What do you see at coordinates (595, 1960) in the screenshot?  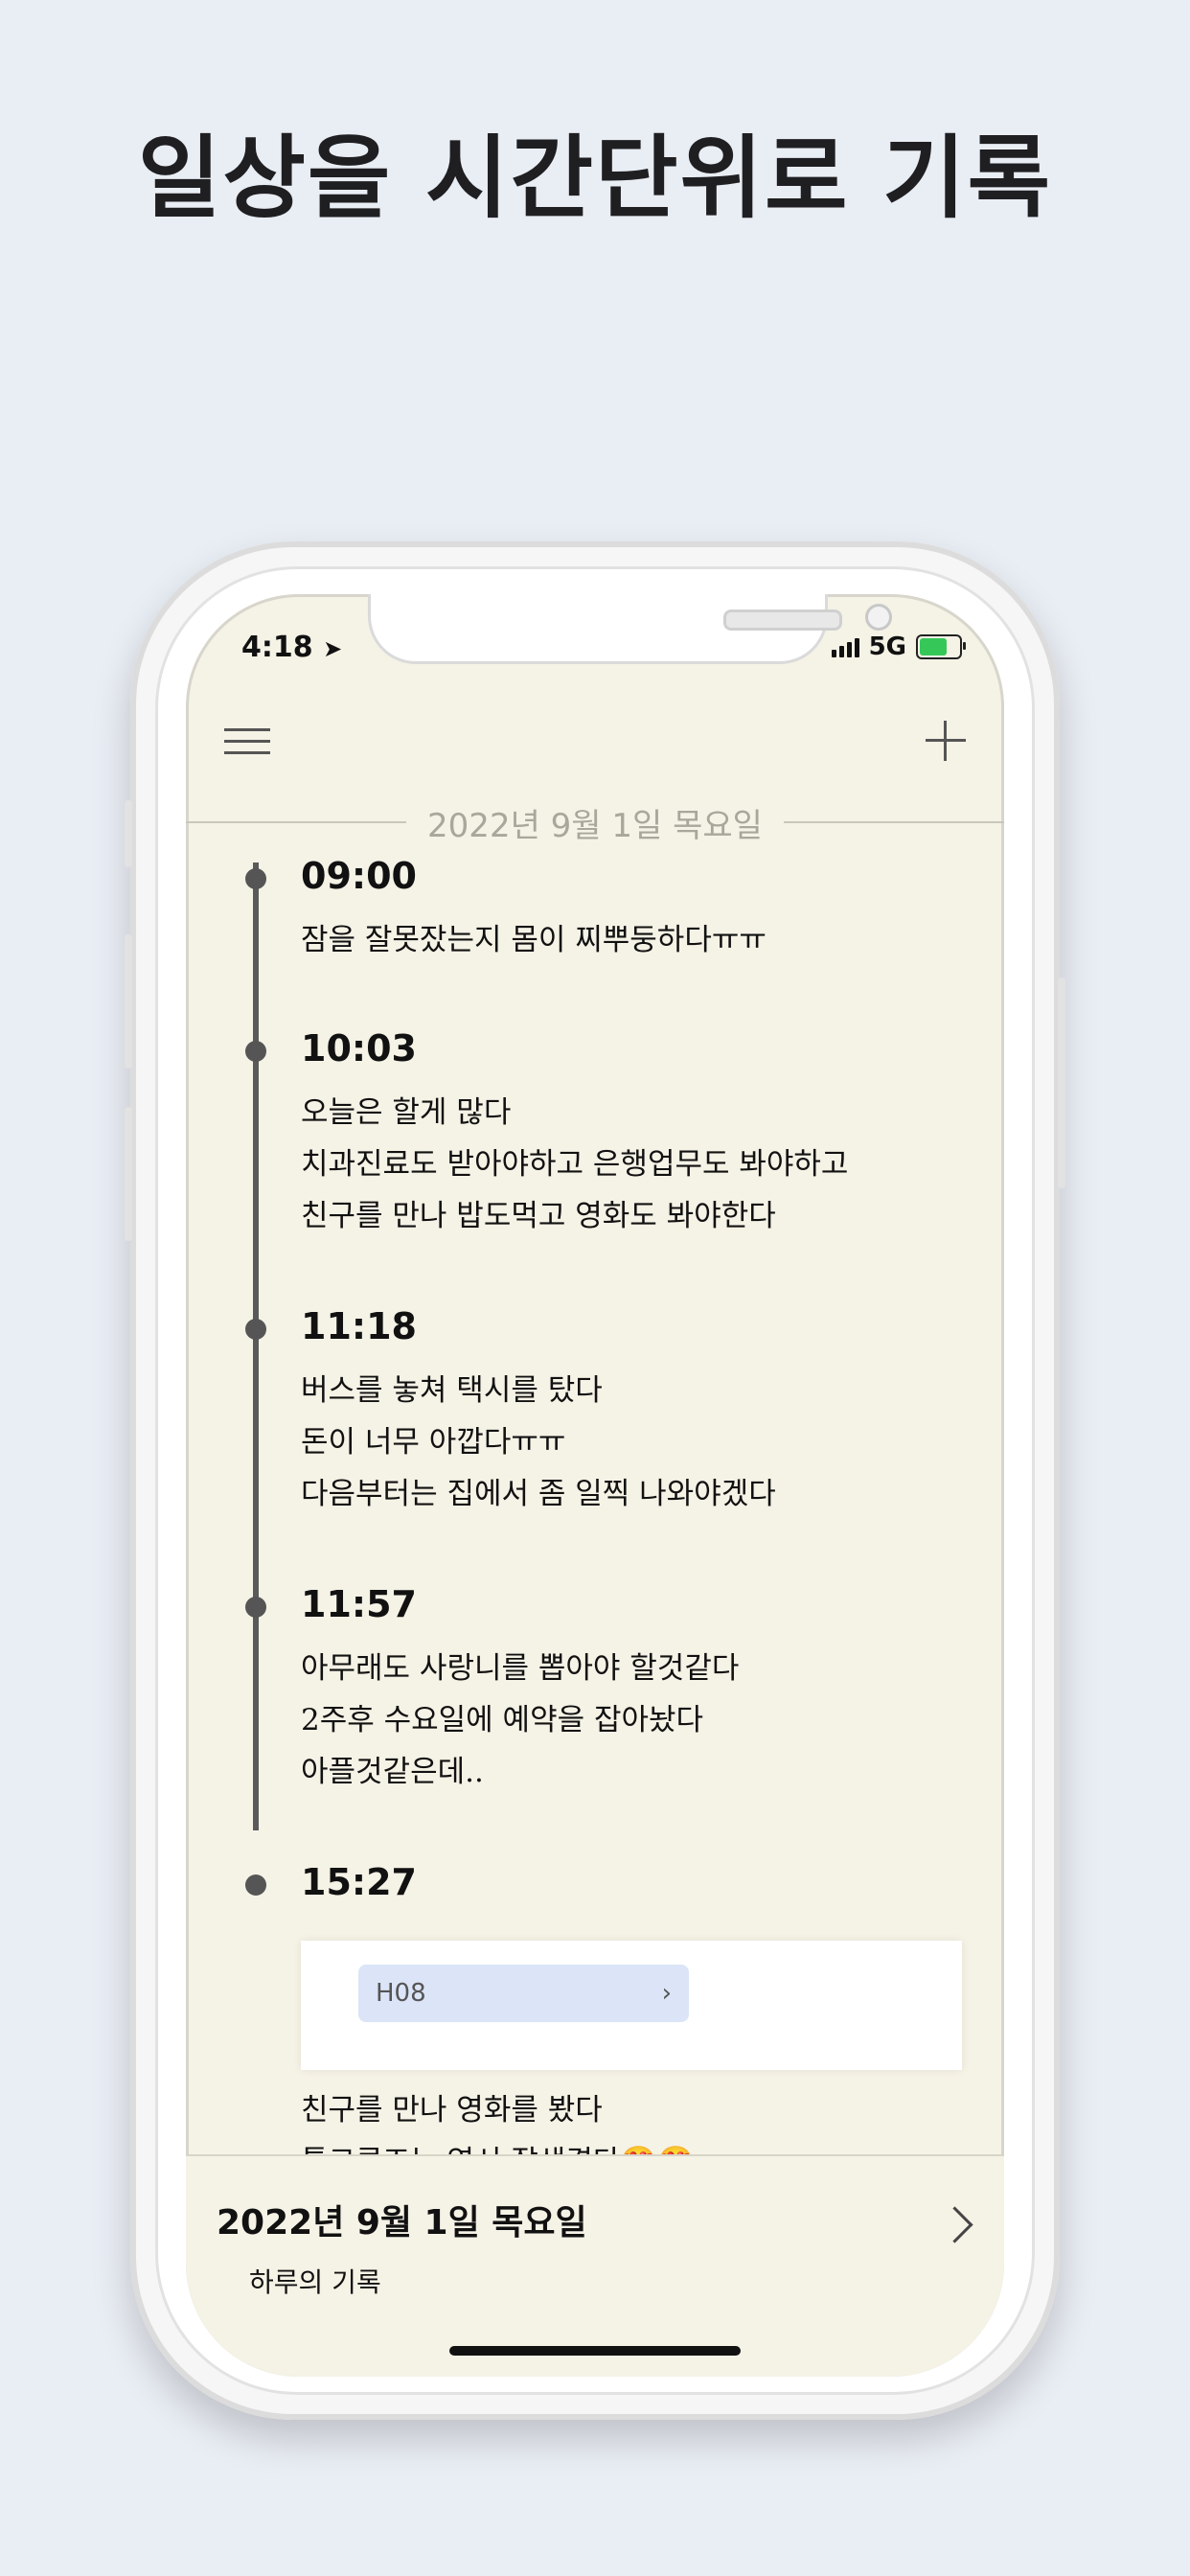 I see `timeline-entry: 15:27` at bounding box center [595, 1960].